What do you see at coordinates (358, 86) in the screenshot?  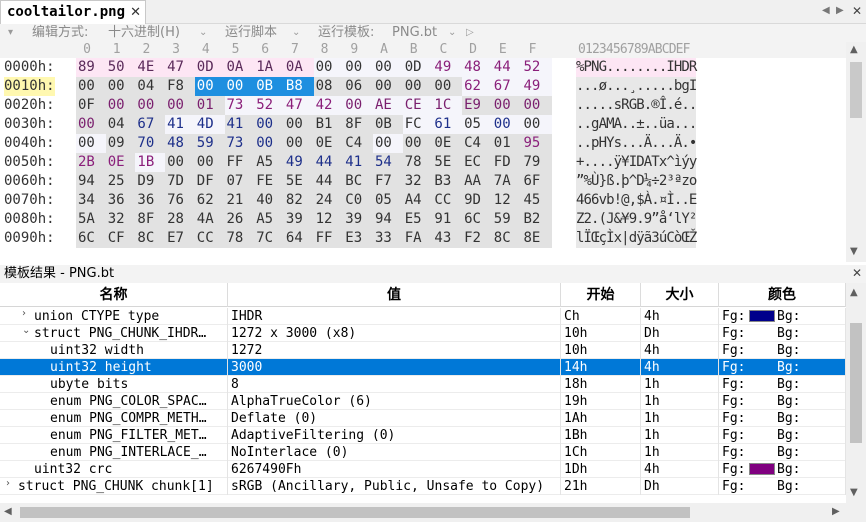 I see `hex-byte: 06` at bounding box center [358, 86].